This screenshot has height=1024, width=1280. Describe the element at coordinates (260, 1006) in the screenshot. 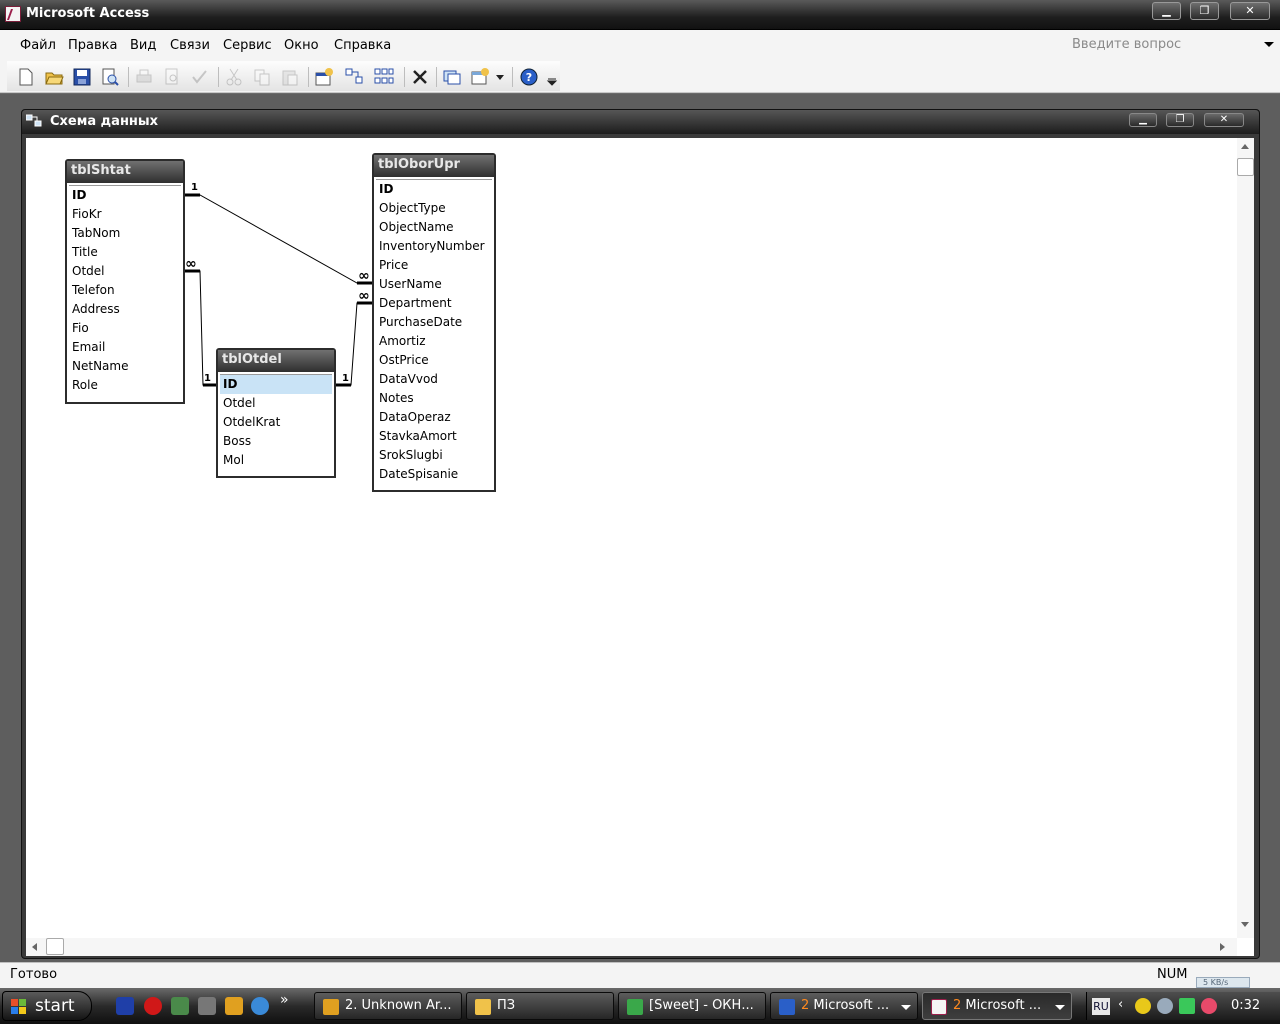

I see `quicklaunch-ie-icon` at that location.